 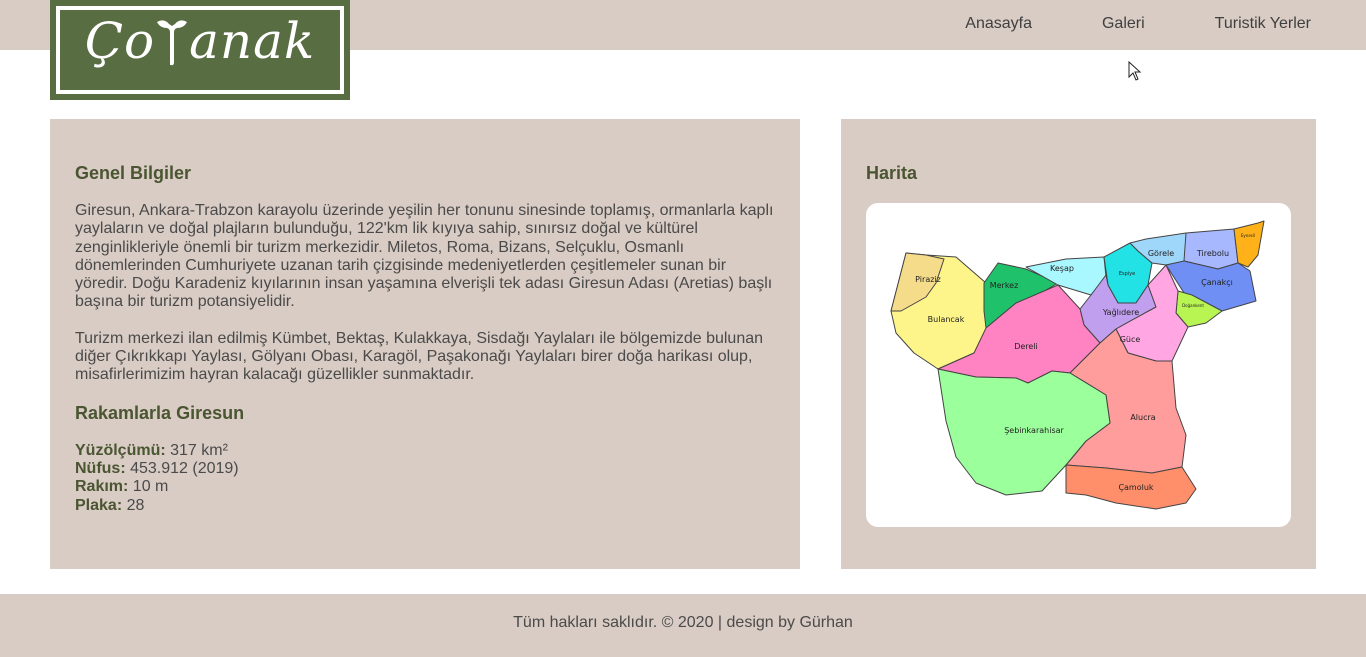 I want to click on label-camoluk: Çamoluk, so click(x=1135, y=487).